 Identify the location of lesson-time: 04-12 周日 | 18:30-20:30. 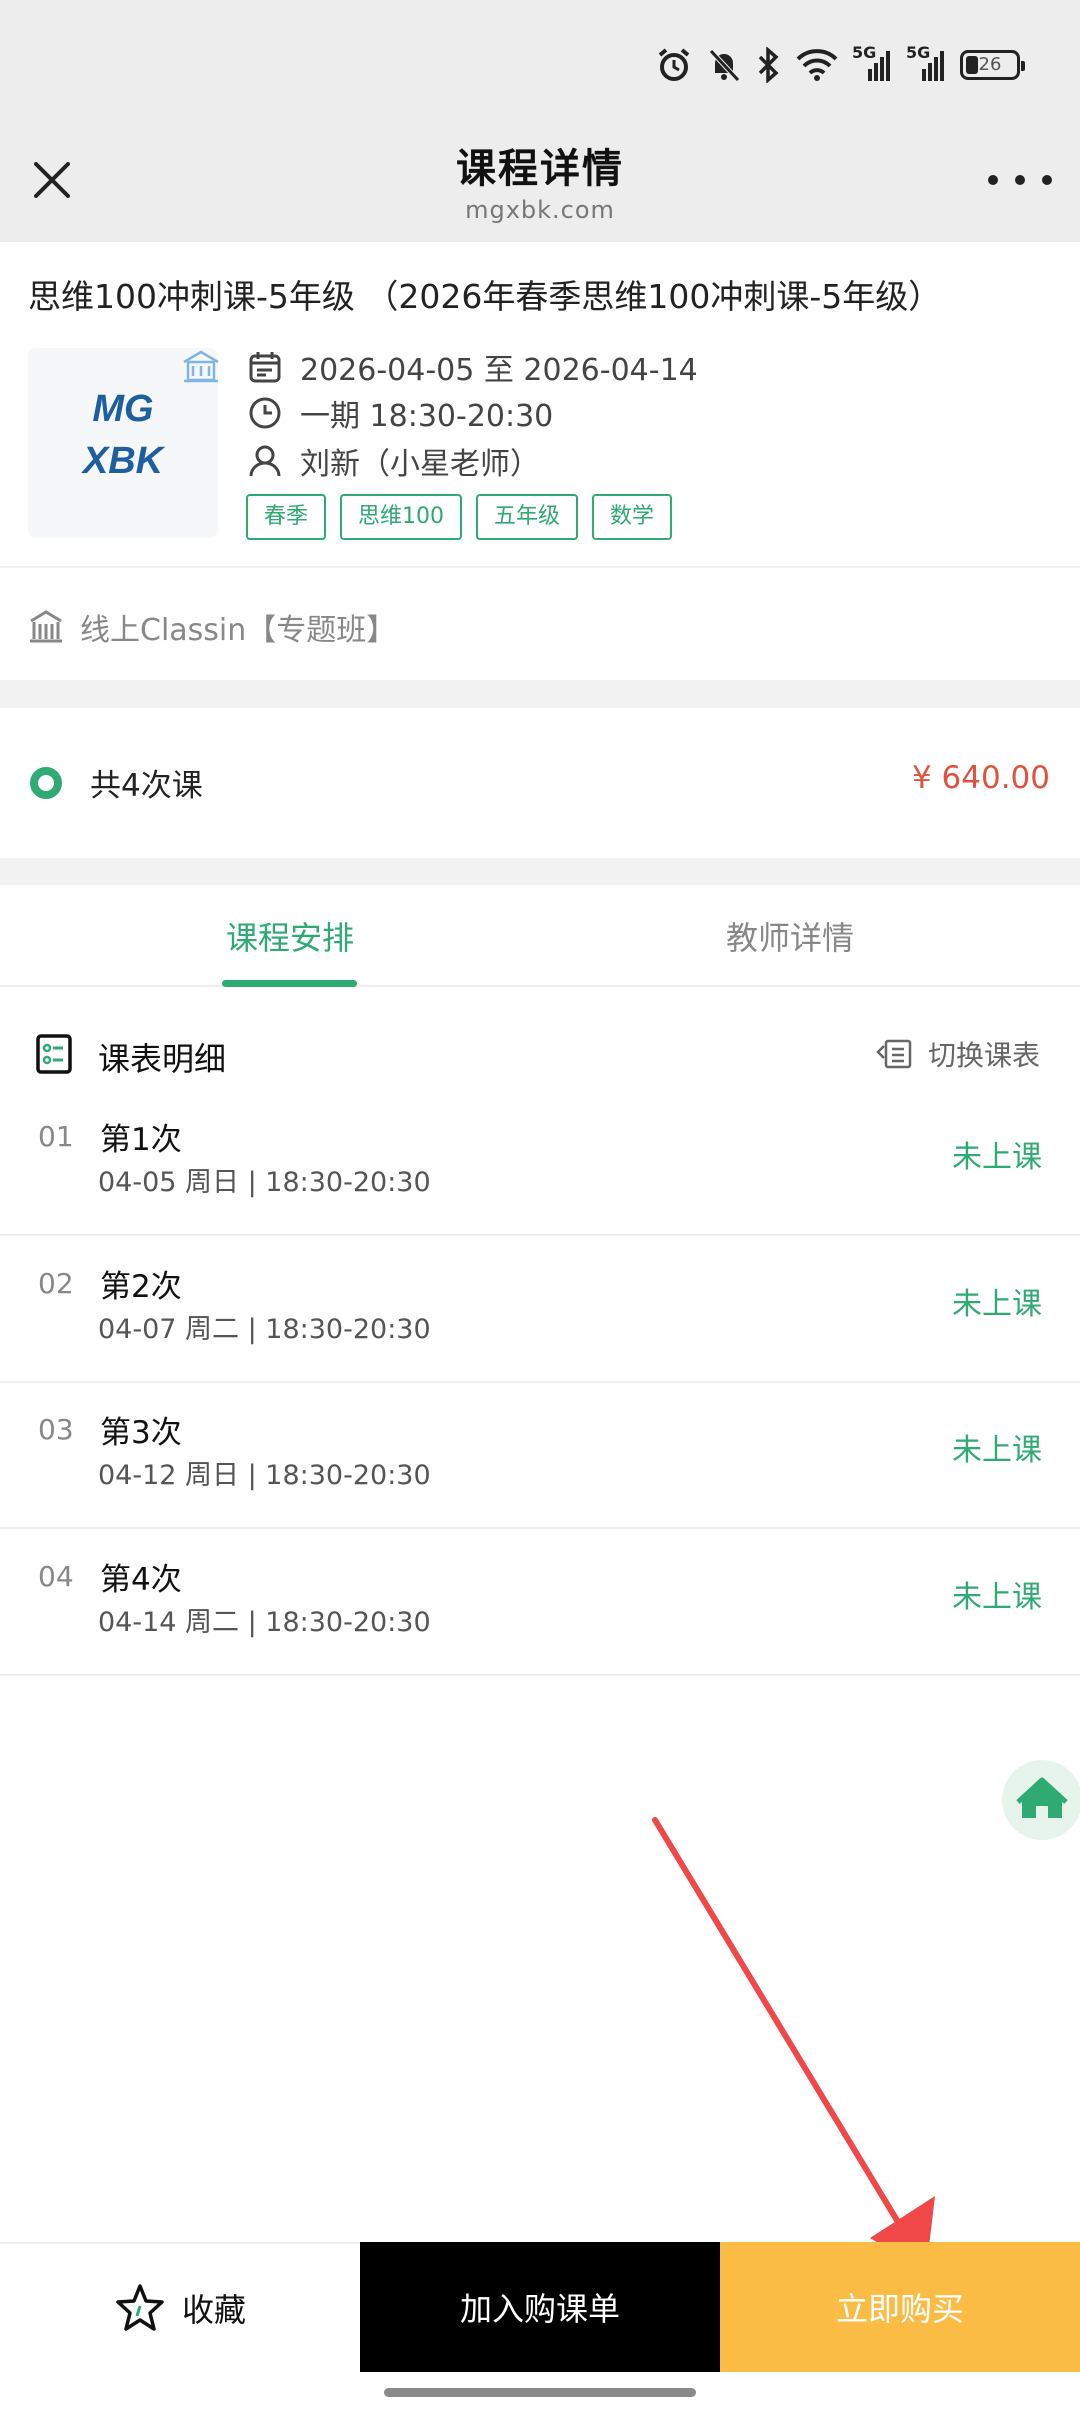
(264, 1475).